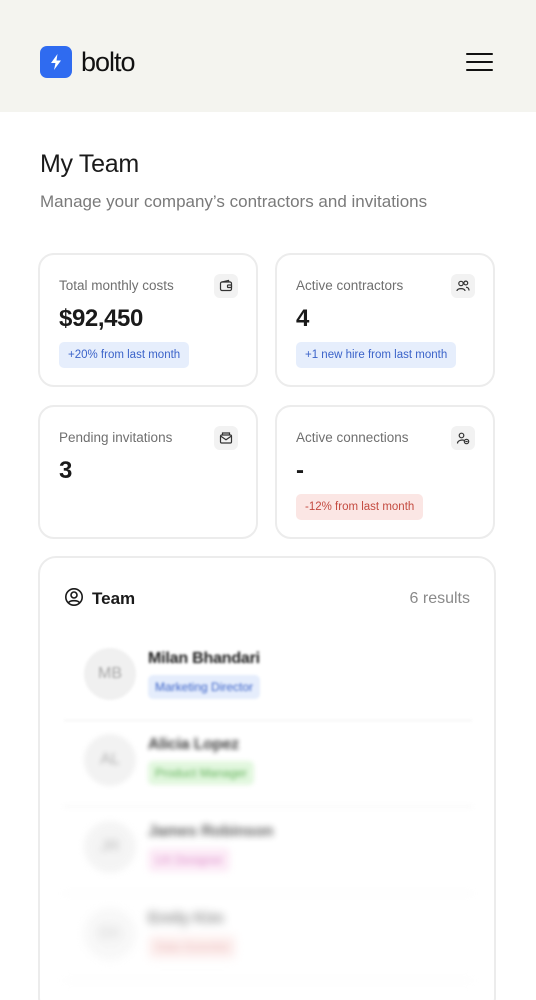 Image resolution: width=536 pixels, height=1000 pixels. I want to click on stat-label: Pending invitations, so click(116, 437).